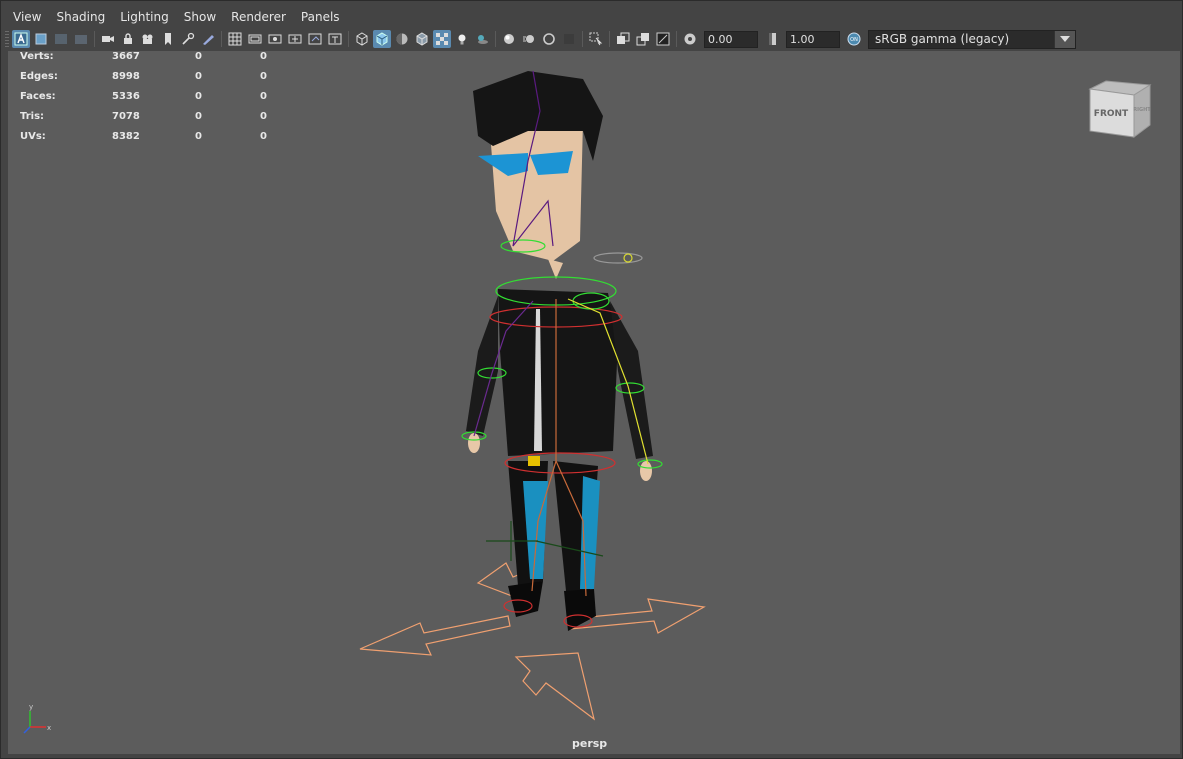  What do you see at coordinates (38, 96) in the screenshot?
I see `hud-label: Faces:` at bounding box center [38, 96].